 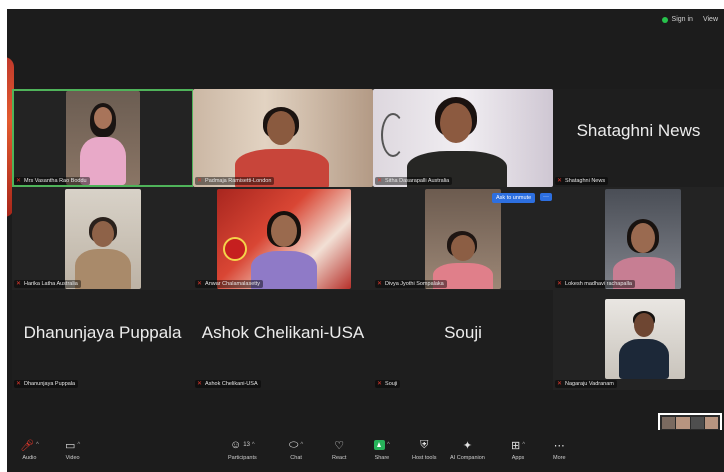 I want to click on audio-button: 🎤︎ ^ Audio, so click(x=29, y=450).